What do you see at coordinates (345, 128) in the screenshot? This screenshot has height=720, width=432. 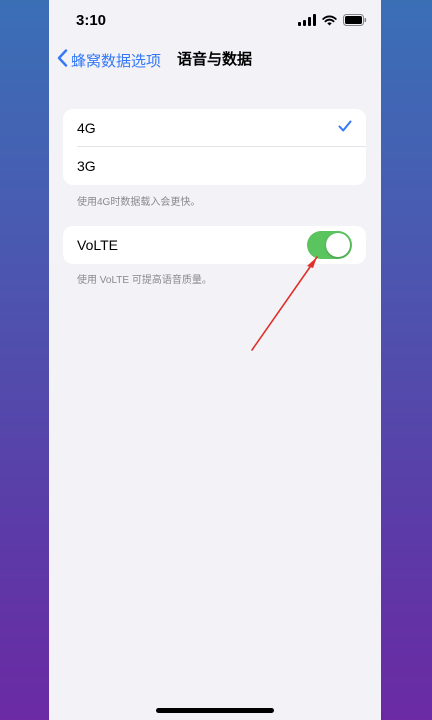 I see `checkmark-icon` at bounding box center [345, 128].